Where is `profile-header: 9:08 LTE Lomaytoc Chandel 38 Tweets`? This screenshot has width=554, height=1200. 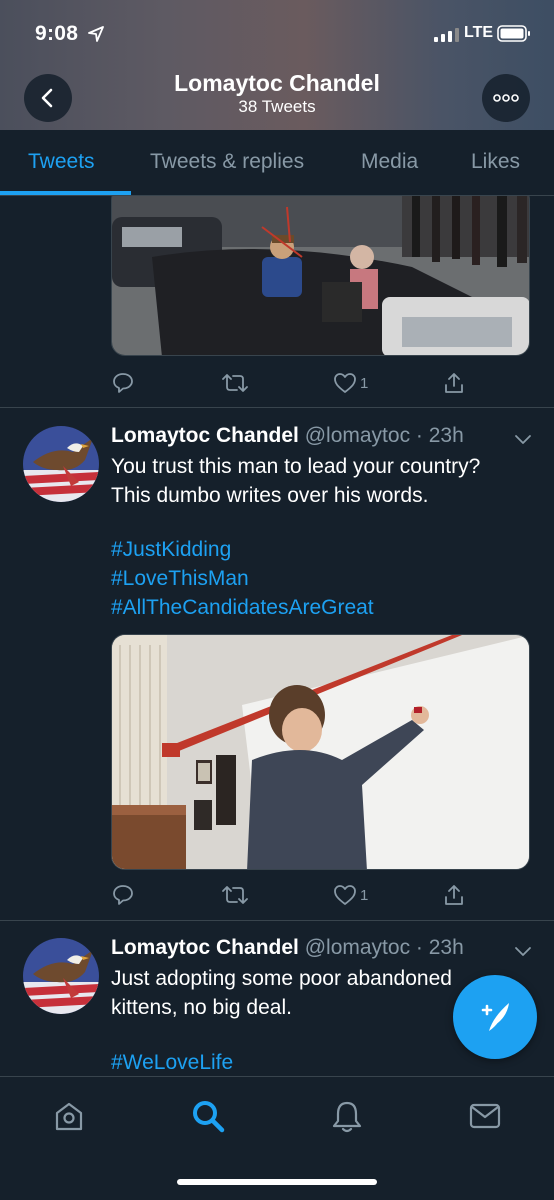
profile-header: 9:08 LTE Lomaytoc Chandel 38 Tweets is located at coordinates (277, 65).